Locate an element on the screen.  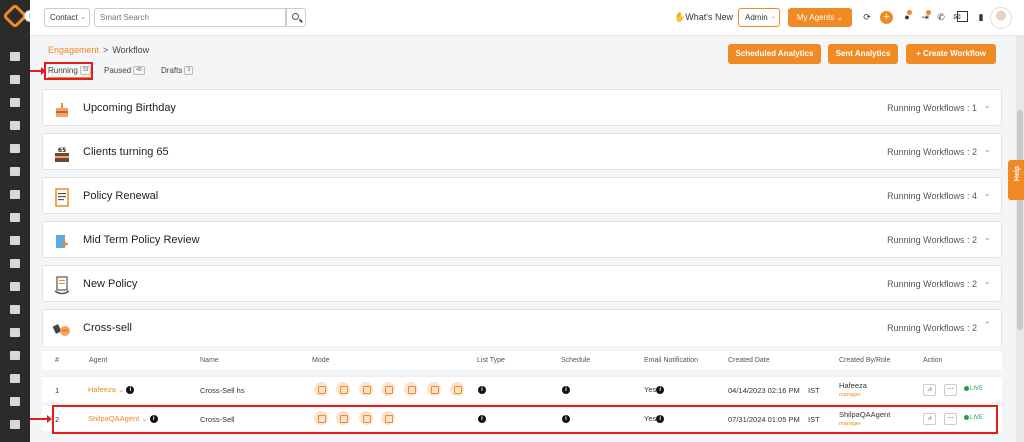
column-header: Action is located at coordinates (933, 360).